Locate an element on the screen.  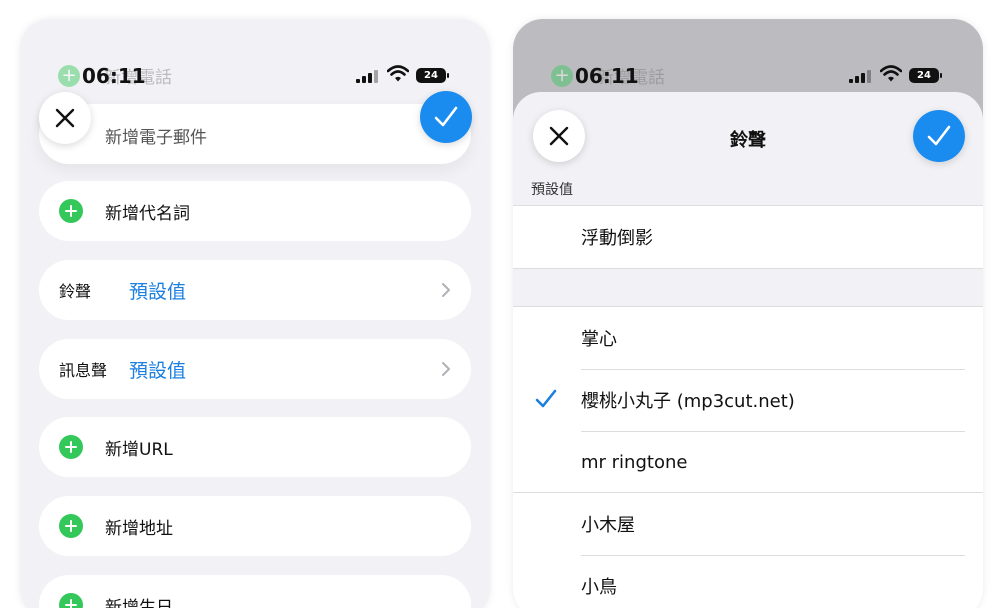
add-pronoun-row: 新增代名詞 is located at coordinates (255, 211).